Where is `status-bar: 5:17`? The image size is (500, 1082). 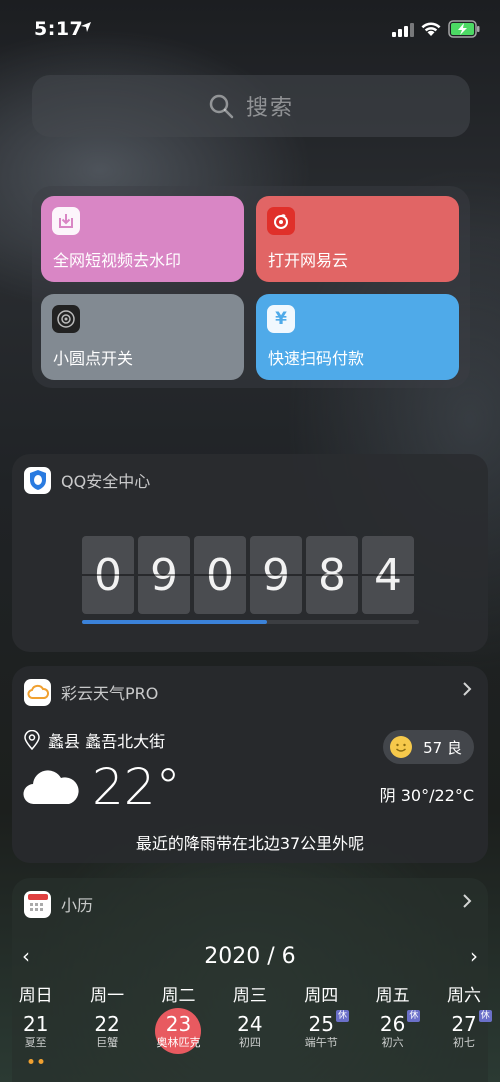 status-bar: 5:17 is located at coordinates (250, 30).